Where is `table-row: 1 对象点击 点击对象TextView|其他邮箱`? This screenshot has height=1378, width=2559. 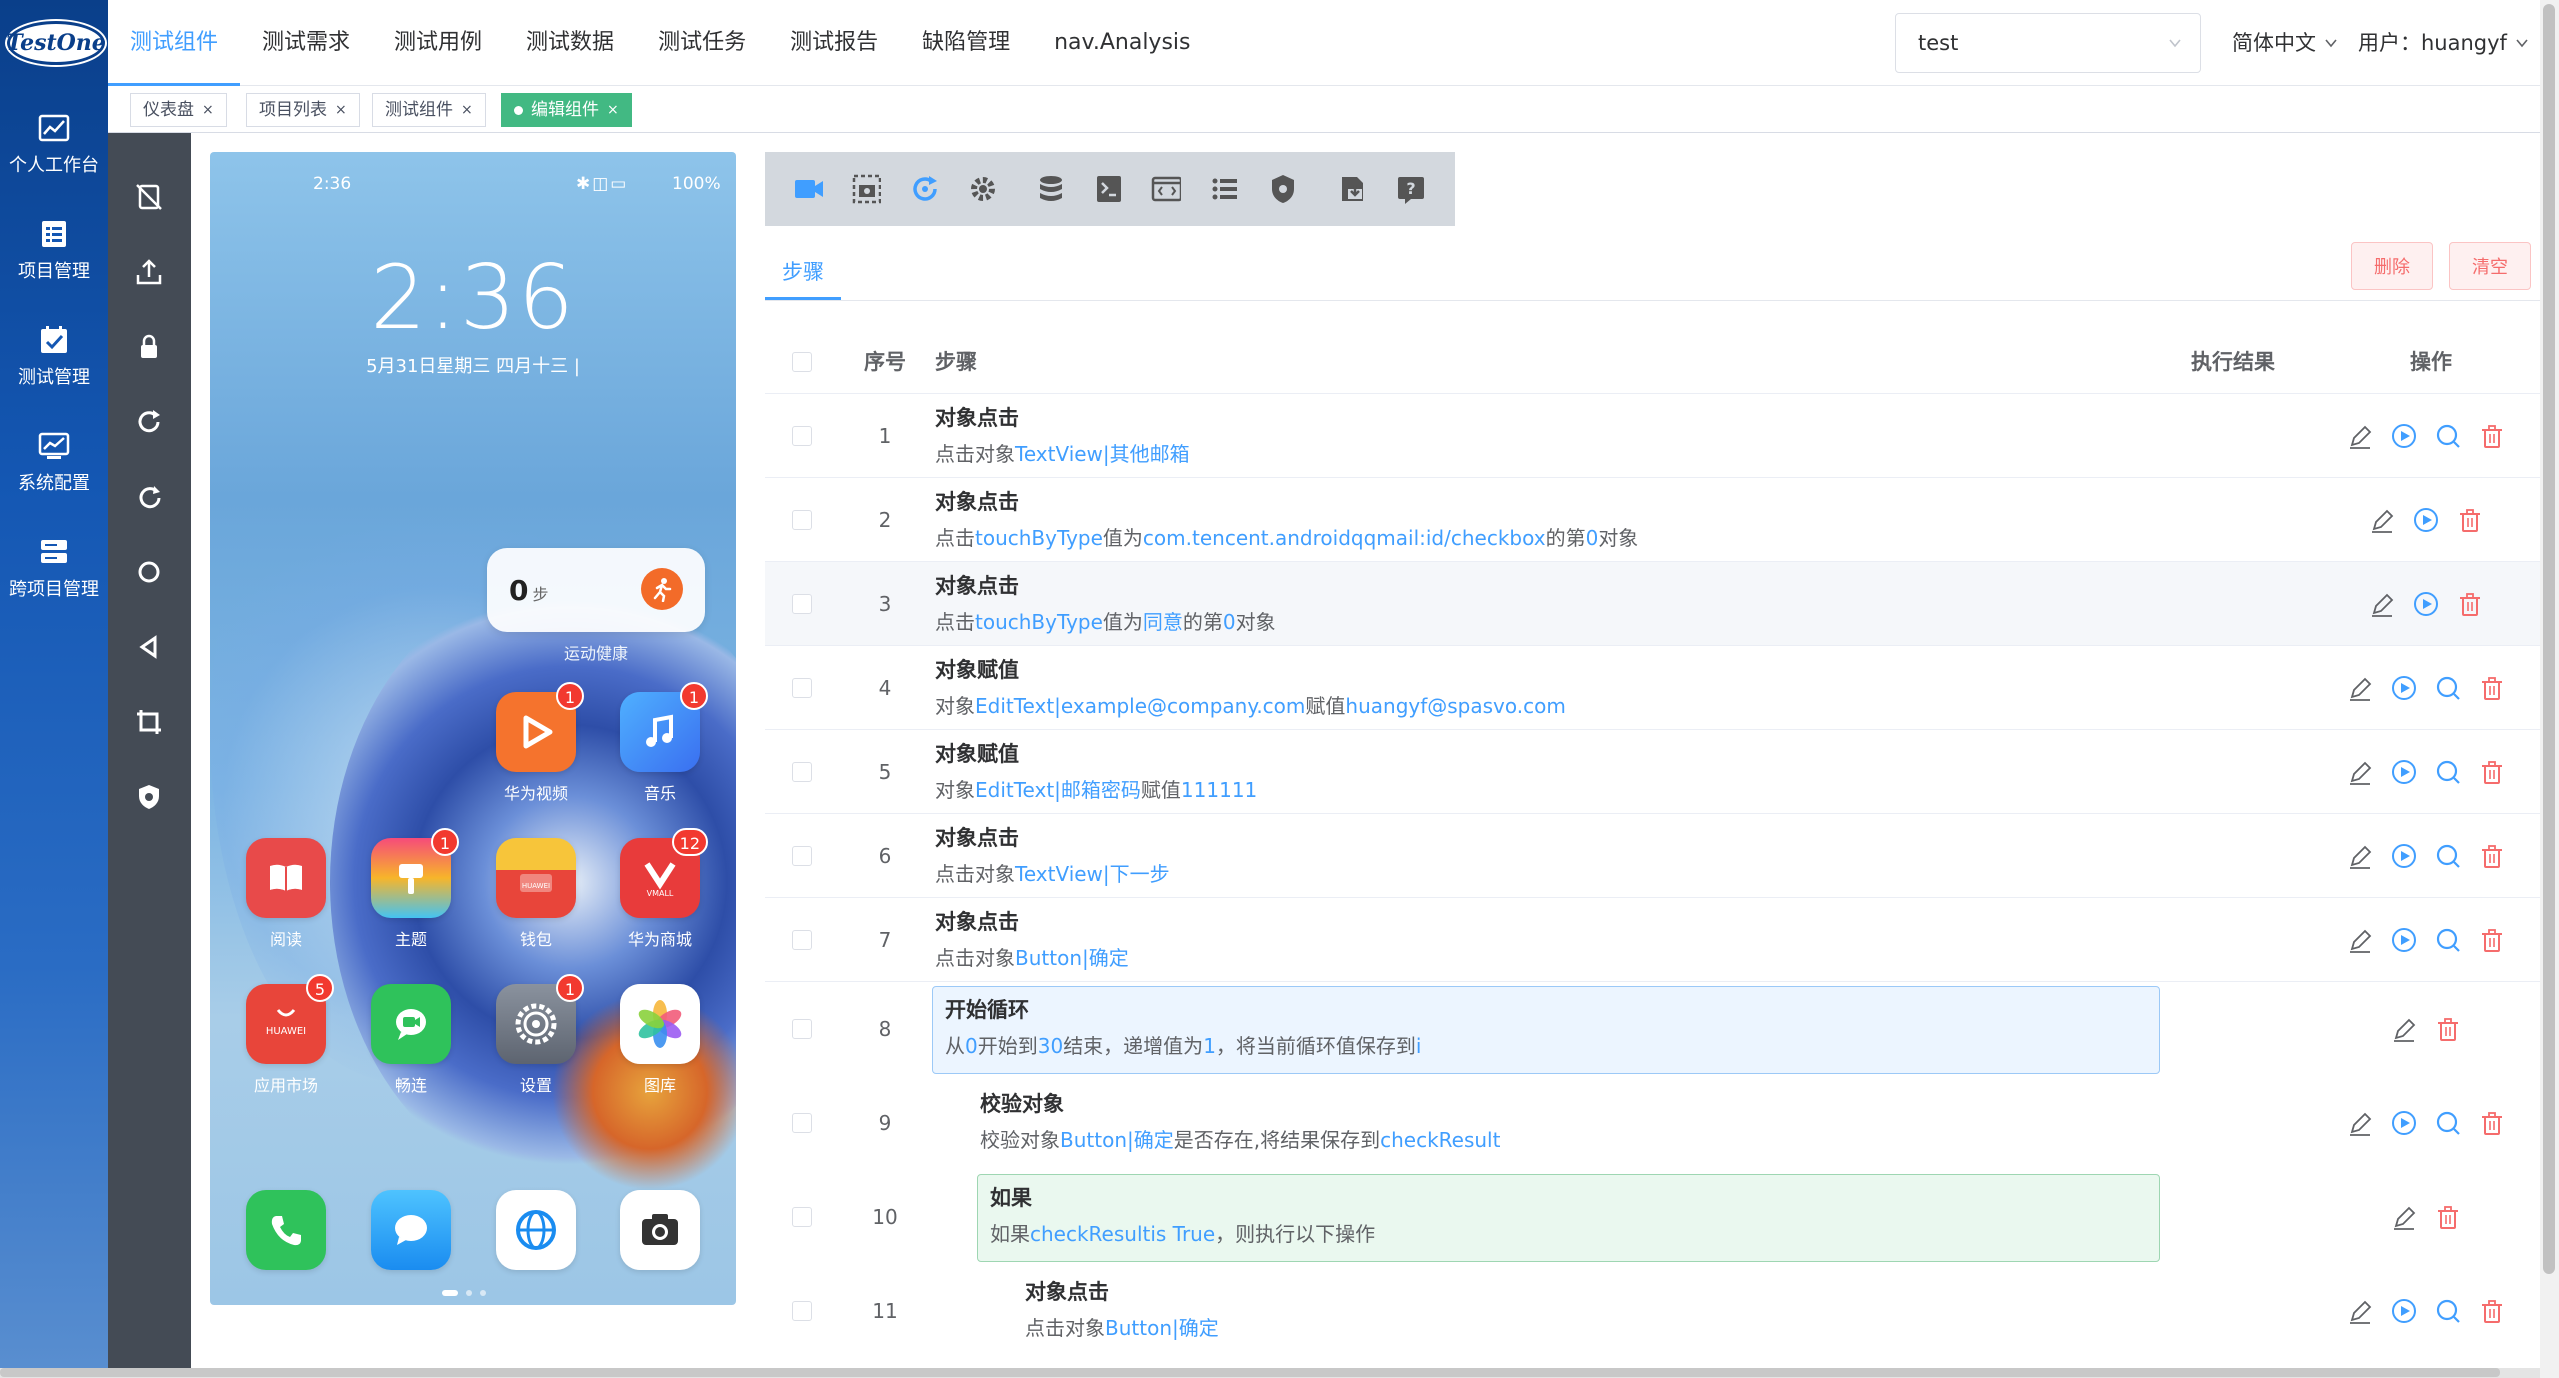 table-row: 1 对象点击 点击对象TextView|其他邮箱 is located at coordinates (1652, 436).